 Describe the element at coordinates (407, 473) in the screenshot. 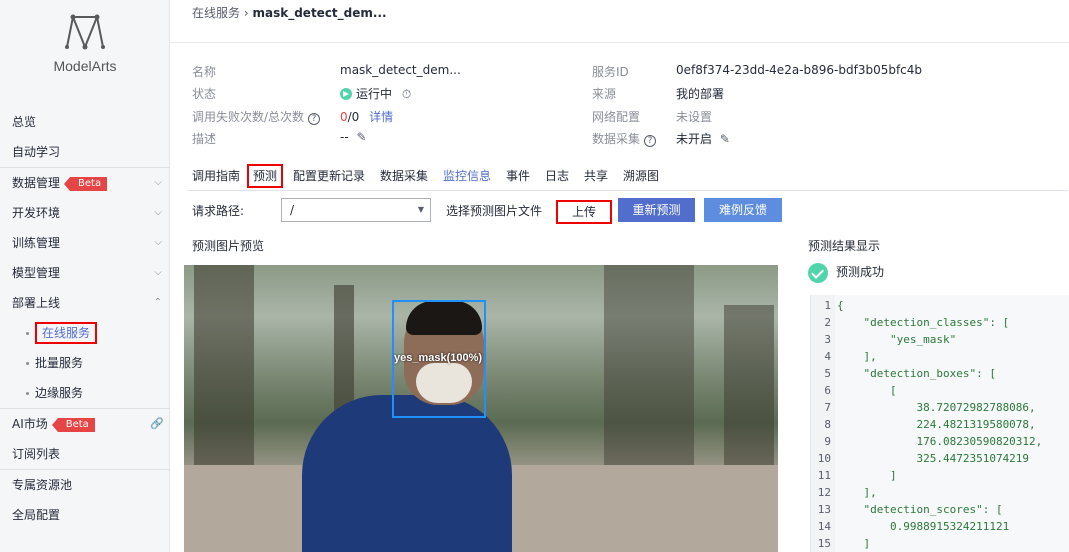

I see `person-body` at that location.